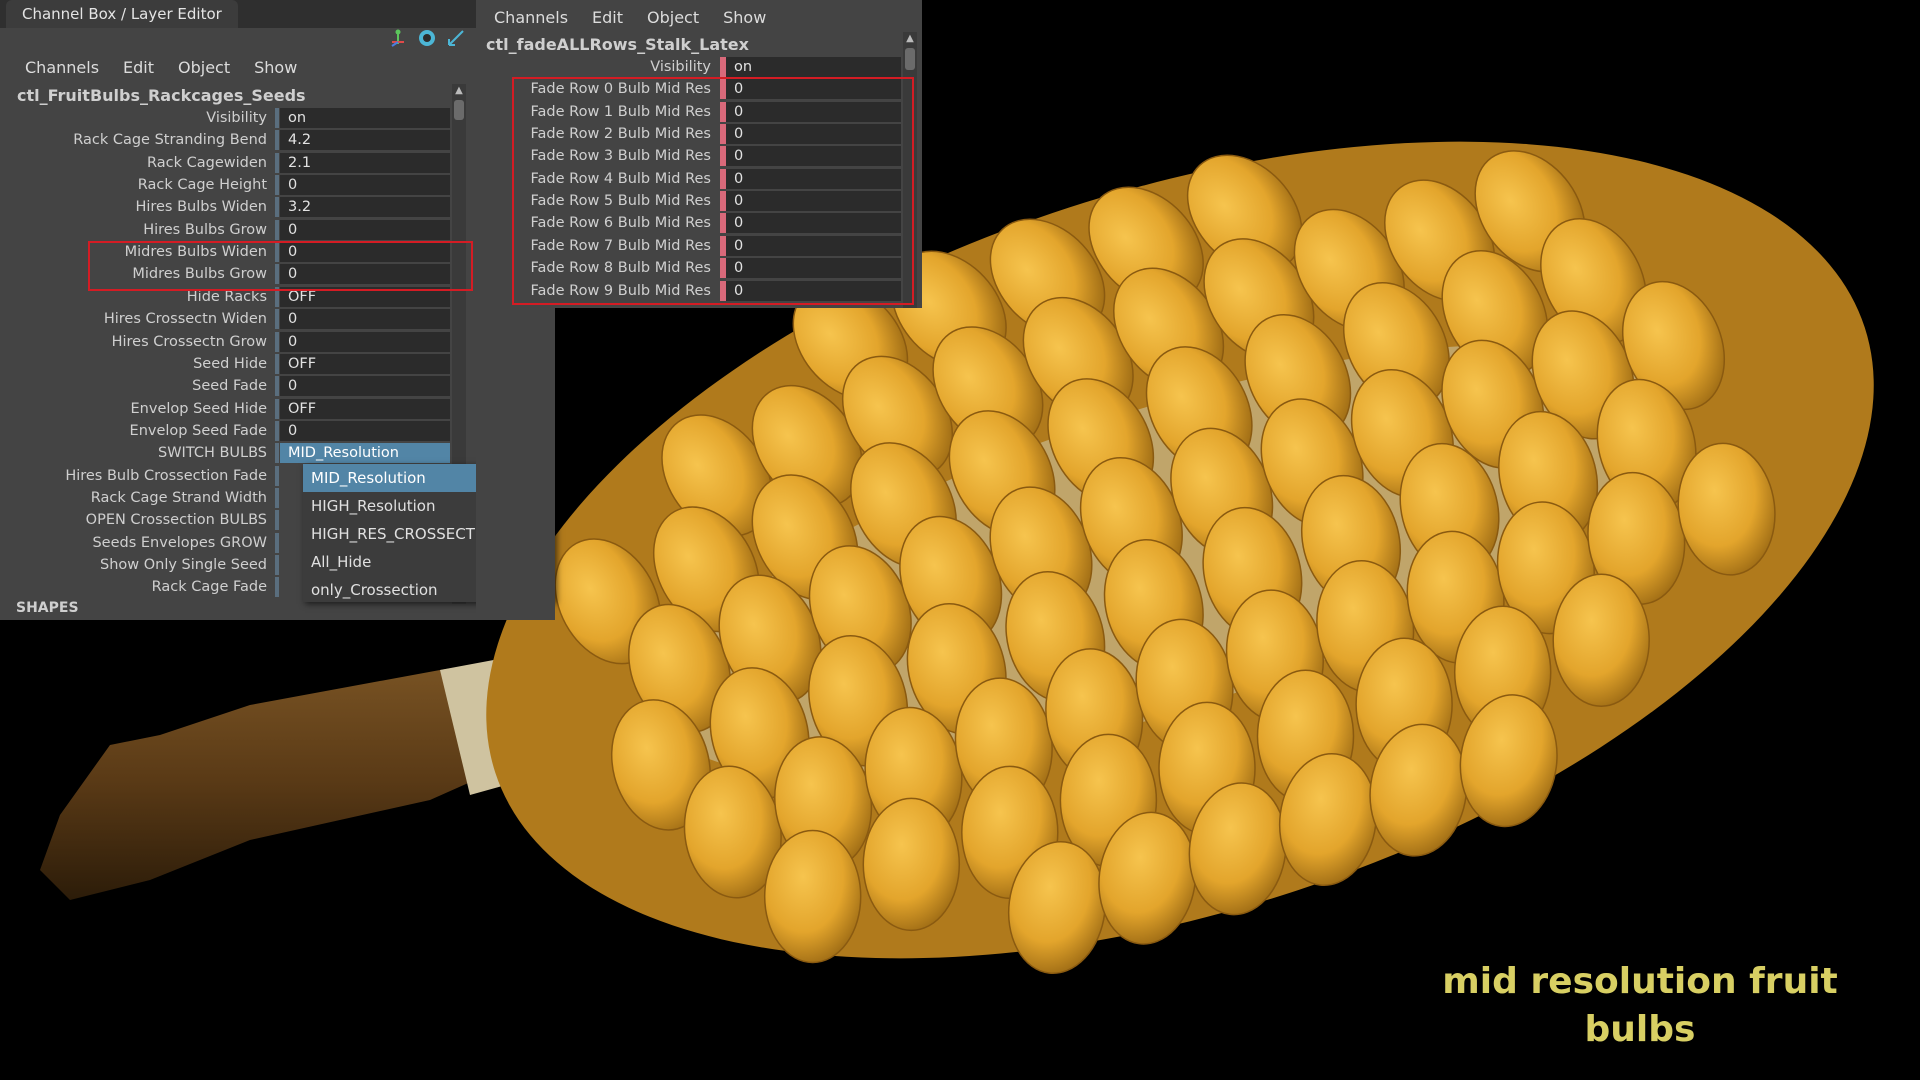 The image size is (1920, 1080). Describe the element at coordinates (133, 342) in the screenshot. I see `attribute-label: Hires Crossectn Grow` at that location.